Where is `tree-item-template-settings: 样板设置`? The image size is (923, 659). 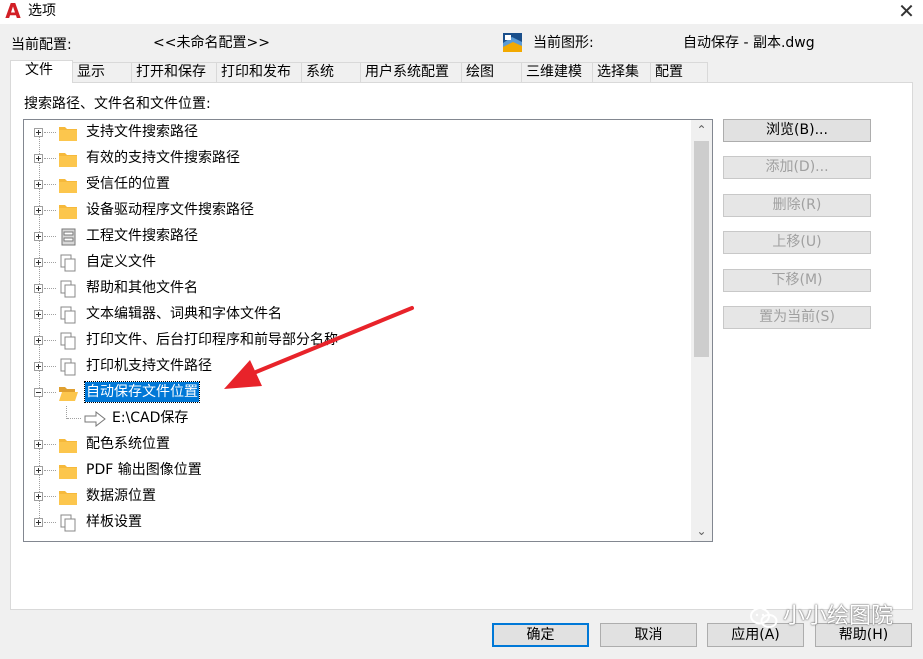 tree-item-template-settings: 样板设置 is located at coordinates (356, 523).